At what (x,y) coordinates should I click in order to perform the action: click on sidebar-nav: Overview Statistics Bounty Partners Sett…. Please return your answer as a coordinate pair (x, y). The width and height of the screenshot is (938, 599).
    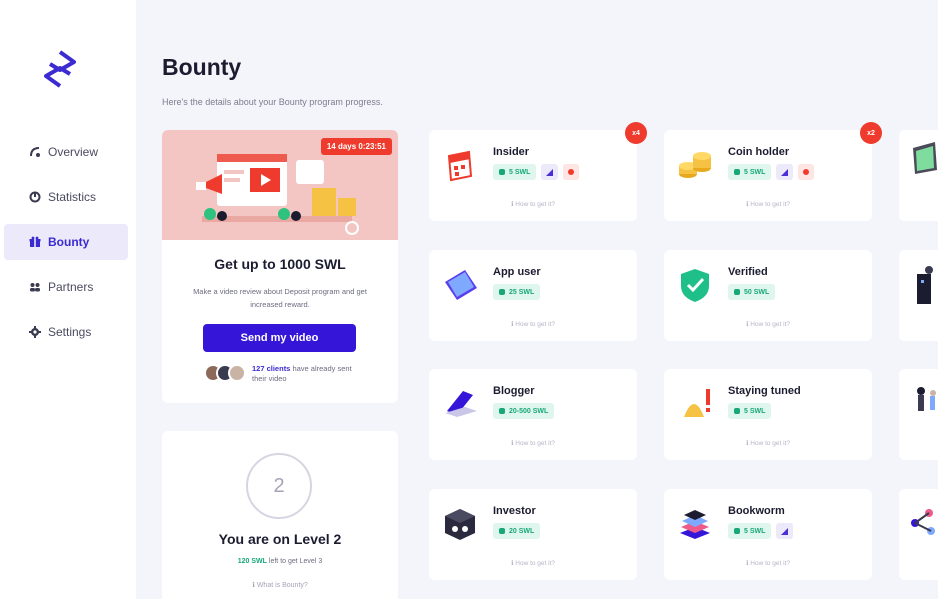
    Looking at the image, I should click on (68, 246).